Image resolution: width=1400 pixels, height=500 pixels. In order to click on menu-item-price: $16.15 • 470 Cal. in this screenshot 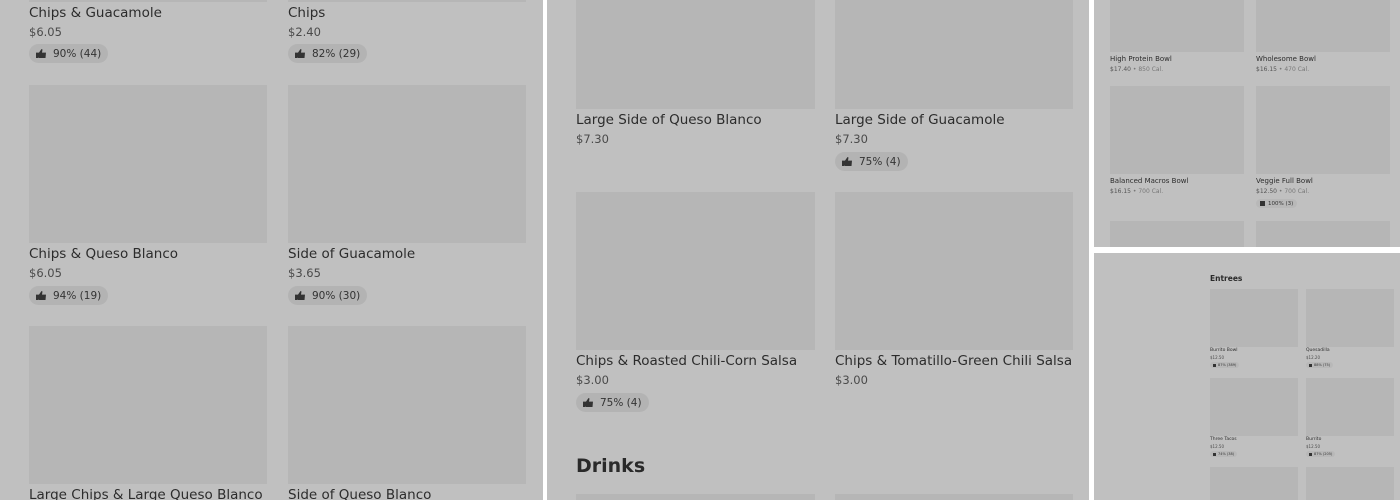, I will do `click(1282, 69)`.